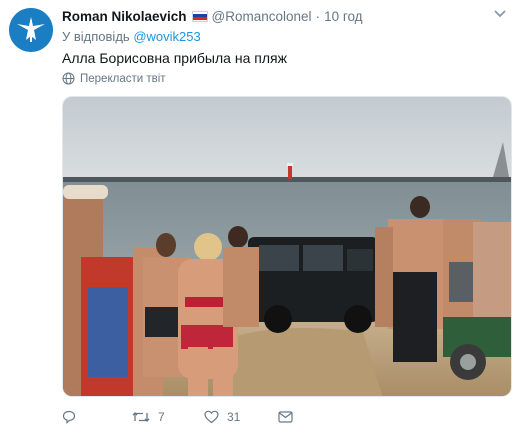  What do you see at coordinates (96, 36) in the screenshot?
I see `reply-prefix: У відповідь` at bounding box center [96, 36].